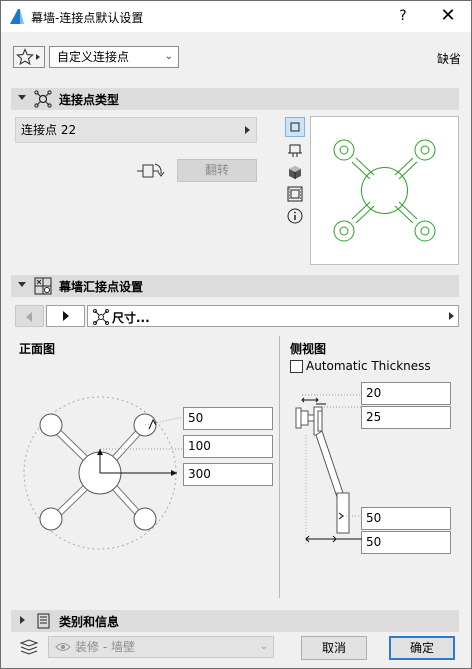 This screenshot has height=669, width=472. I want to click on side-dimension-field-2: 25, so click(406, 417).